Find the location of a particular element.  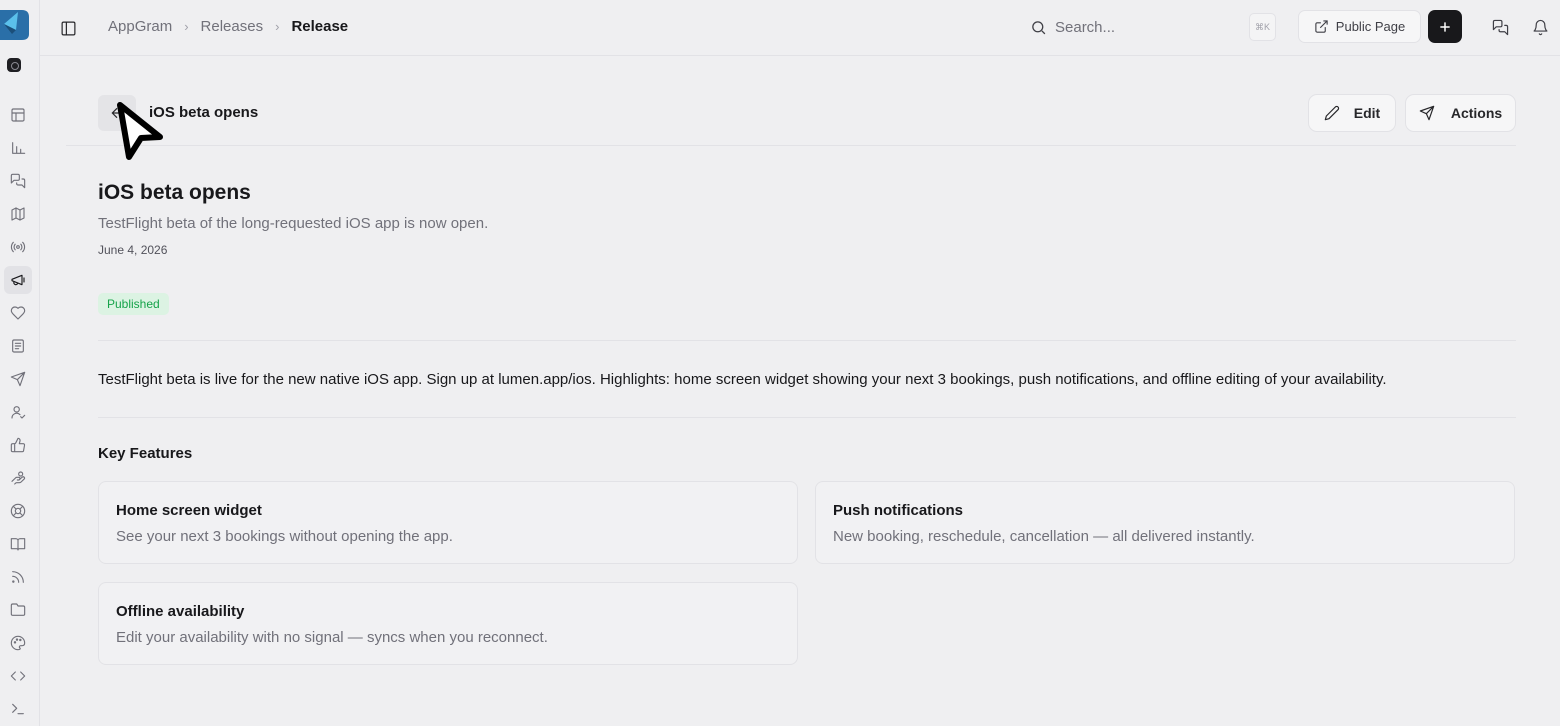

status-badge: Published is located at coordinates (133, 304).